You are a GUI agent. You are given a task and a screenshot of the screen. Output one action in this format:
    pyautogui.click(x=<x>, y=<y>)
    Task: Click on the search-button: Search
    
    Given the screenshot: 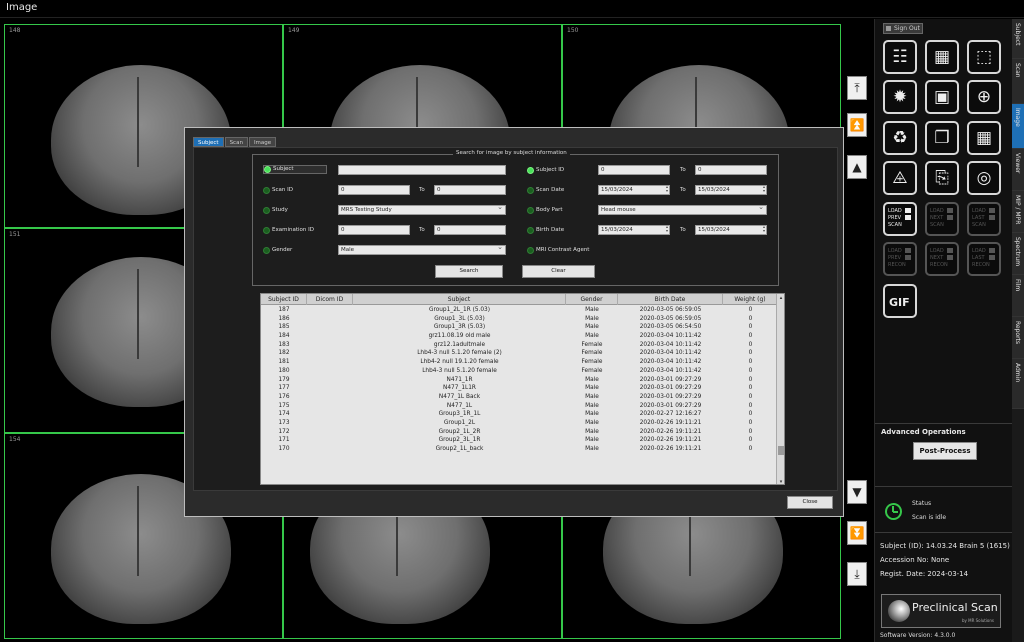 What is the action you would take?
    pyautogui.click(x=469, y=271)
    